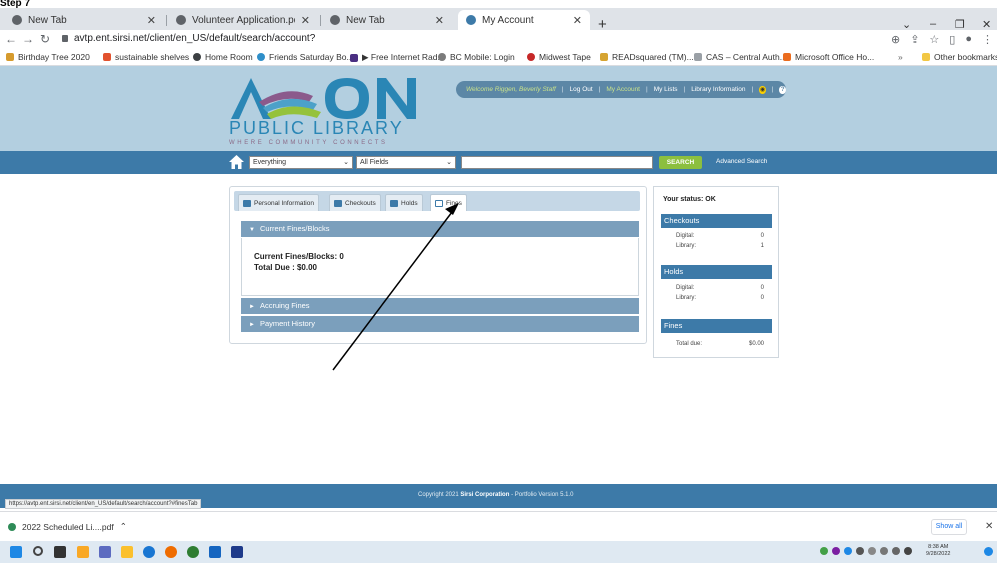 The height and width of the screenshot is (563, 997). I want to click on menu-icon: ⋮, so click(987, 39).